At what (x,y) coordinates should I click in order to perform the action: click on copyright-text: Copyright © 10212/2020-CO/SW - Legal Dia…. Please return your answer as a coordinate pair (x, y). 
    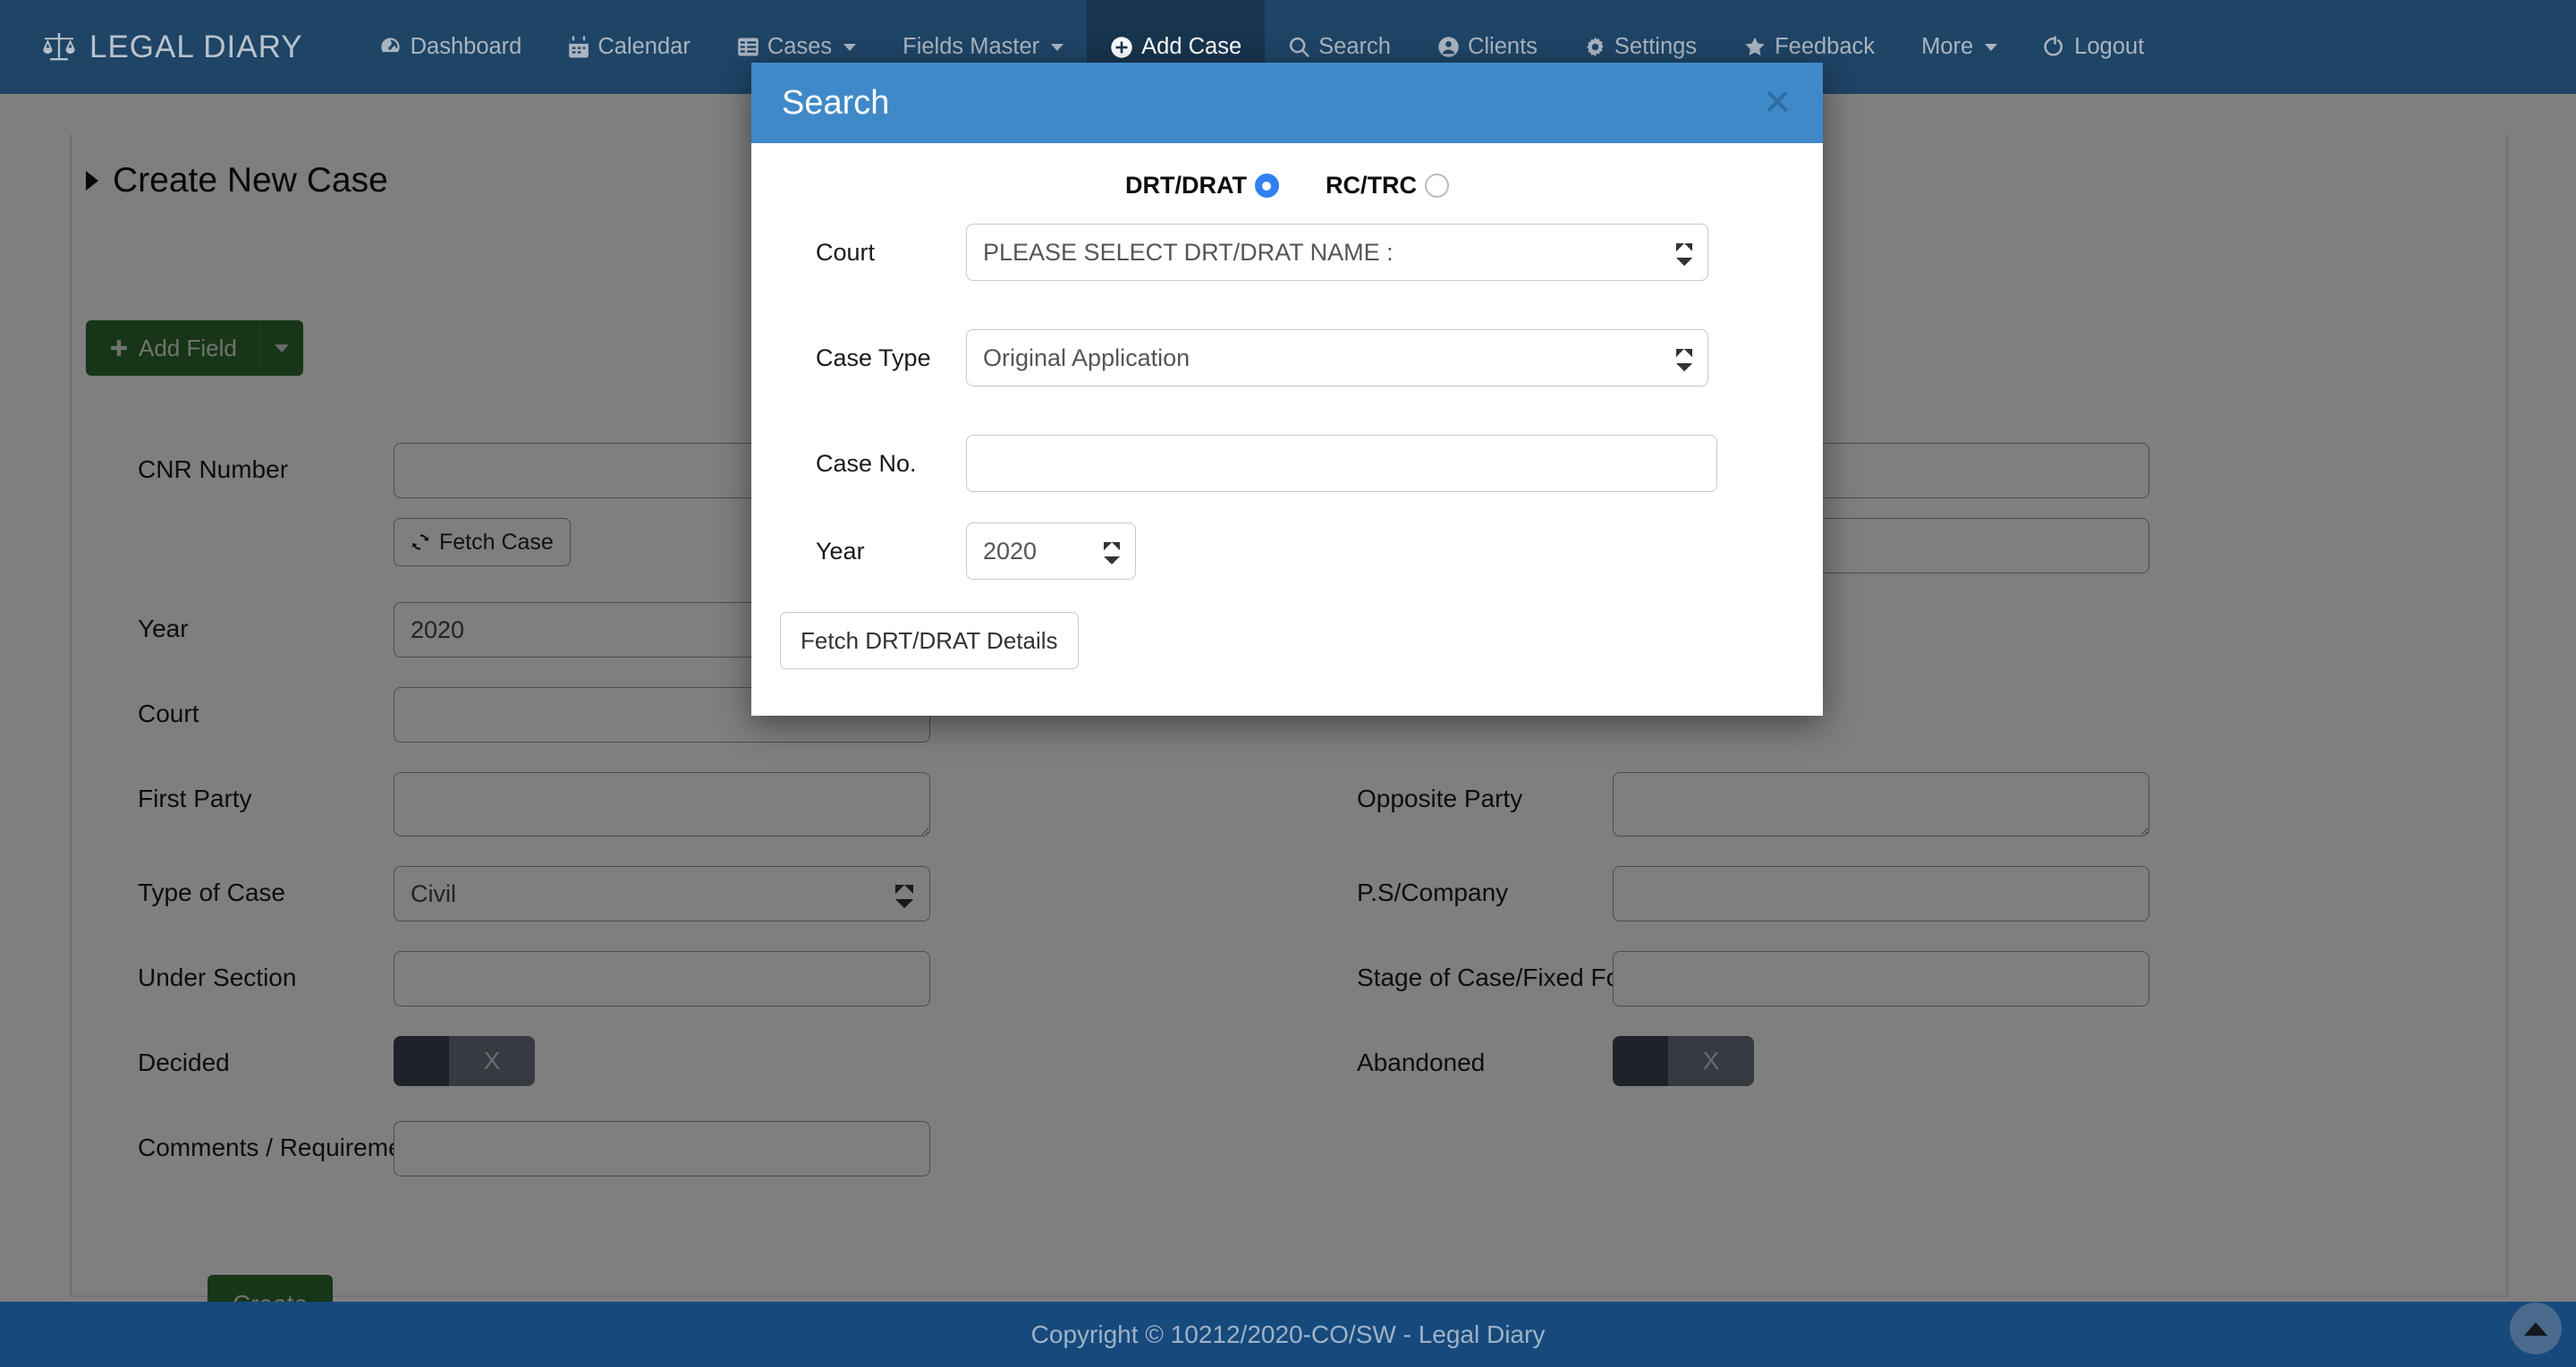
    Looking at the image, I should click on (1288, 1334).